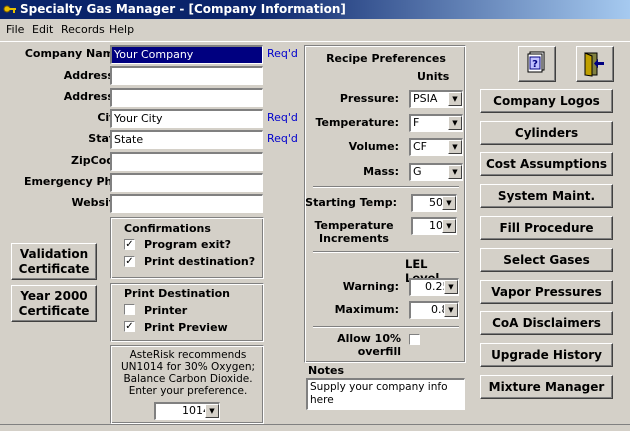 This screenshot has width=630, height=431. What do you see at coordinates (186, 118) in the screenshot?
I see `city-field: Your City` at bounding box center [186, 118].